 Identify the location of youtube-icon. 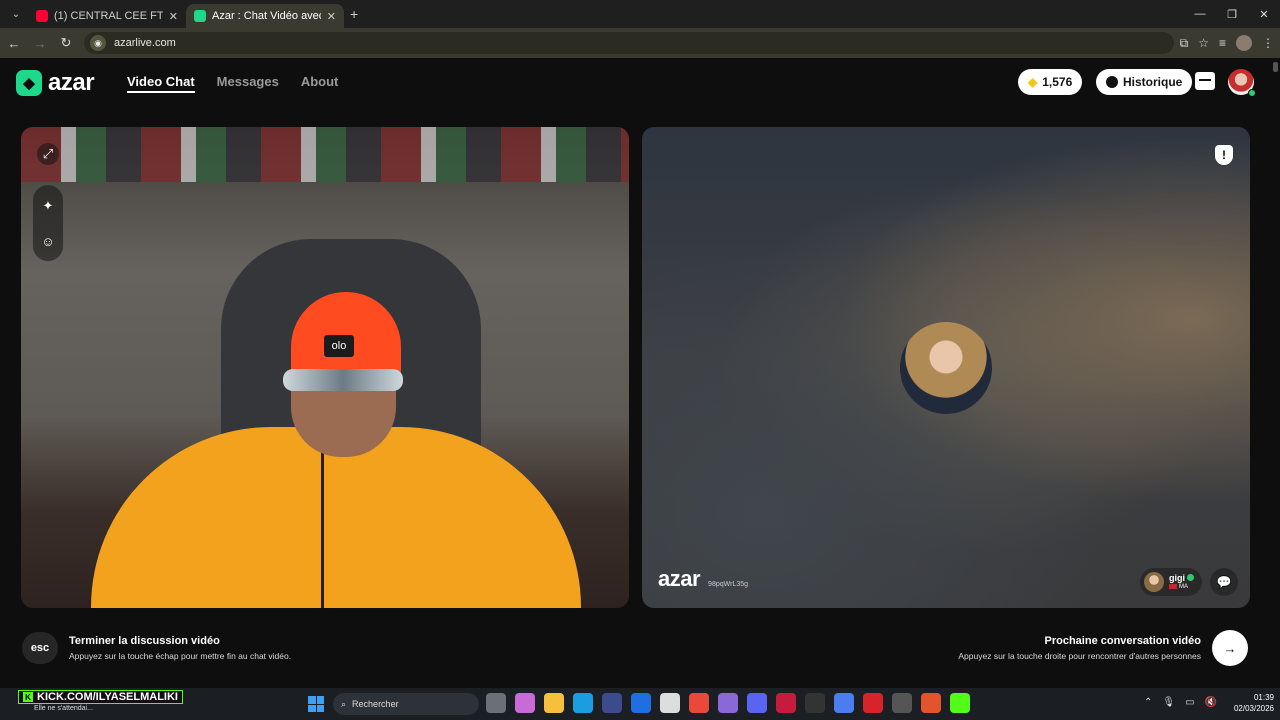
(42, 16).